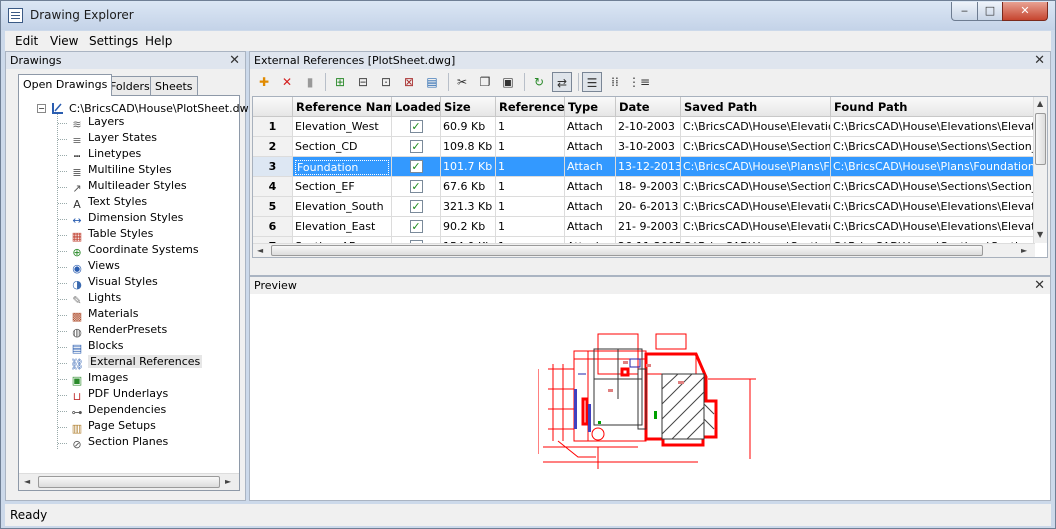 The height and width of the screenshot is (529, 1056). What do you see at coordinates (118, 331) in the screenshot?
I see `tree-item-renderpresets: ◍ RenderPresets` at bounding box center [118, 331].